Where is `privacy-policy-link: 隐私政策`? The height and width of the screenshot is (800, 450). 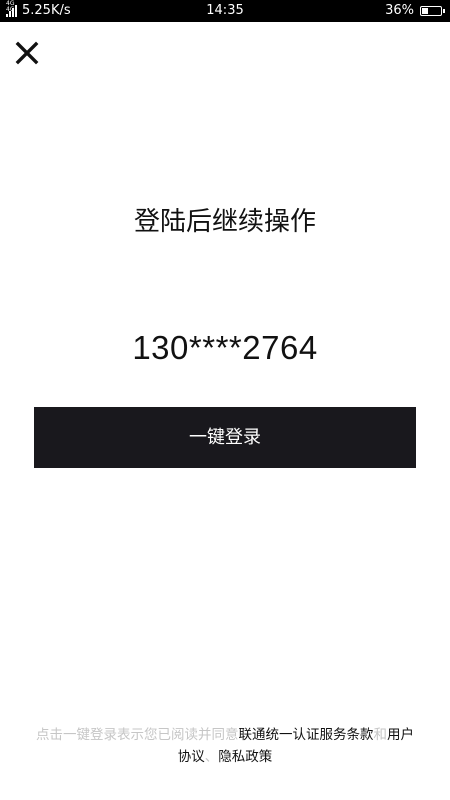 privacy-policy-link: 隐私政策 is located at coordinates (245, 757).